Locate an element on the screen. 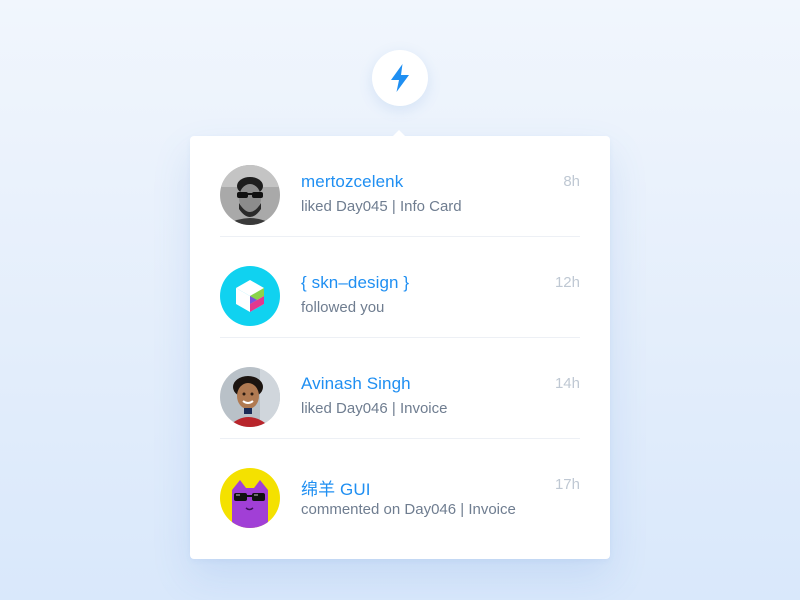 Image resolution: width=800 pixels, height=600 pixels. notification-user-name: mertozcelenk is located at coordinates (352, 182).